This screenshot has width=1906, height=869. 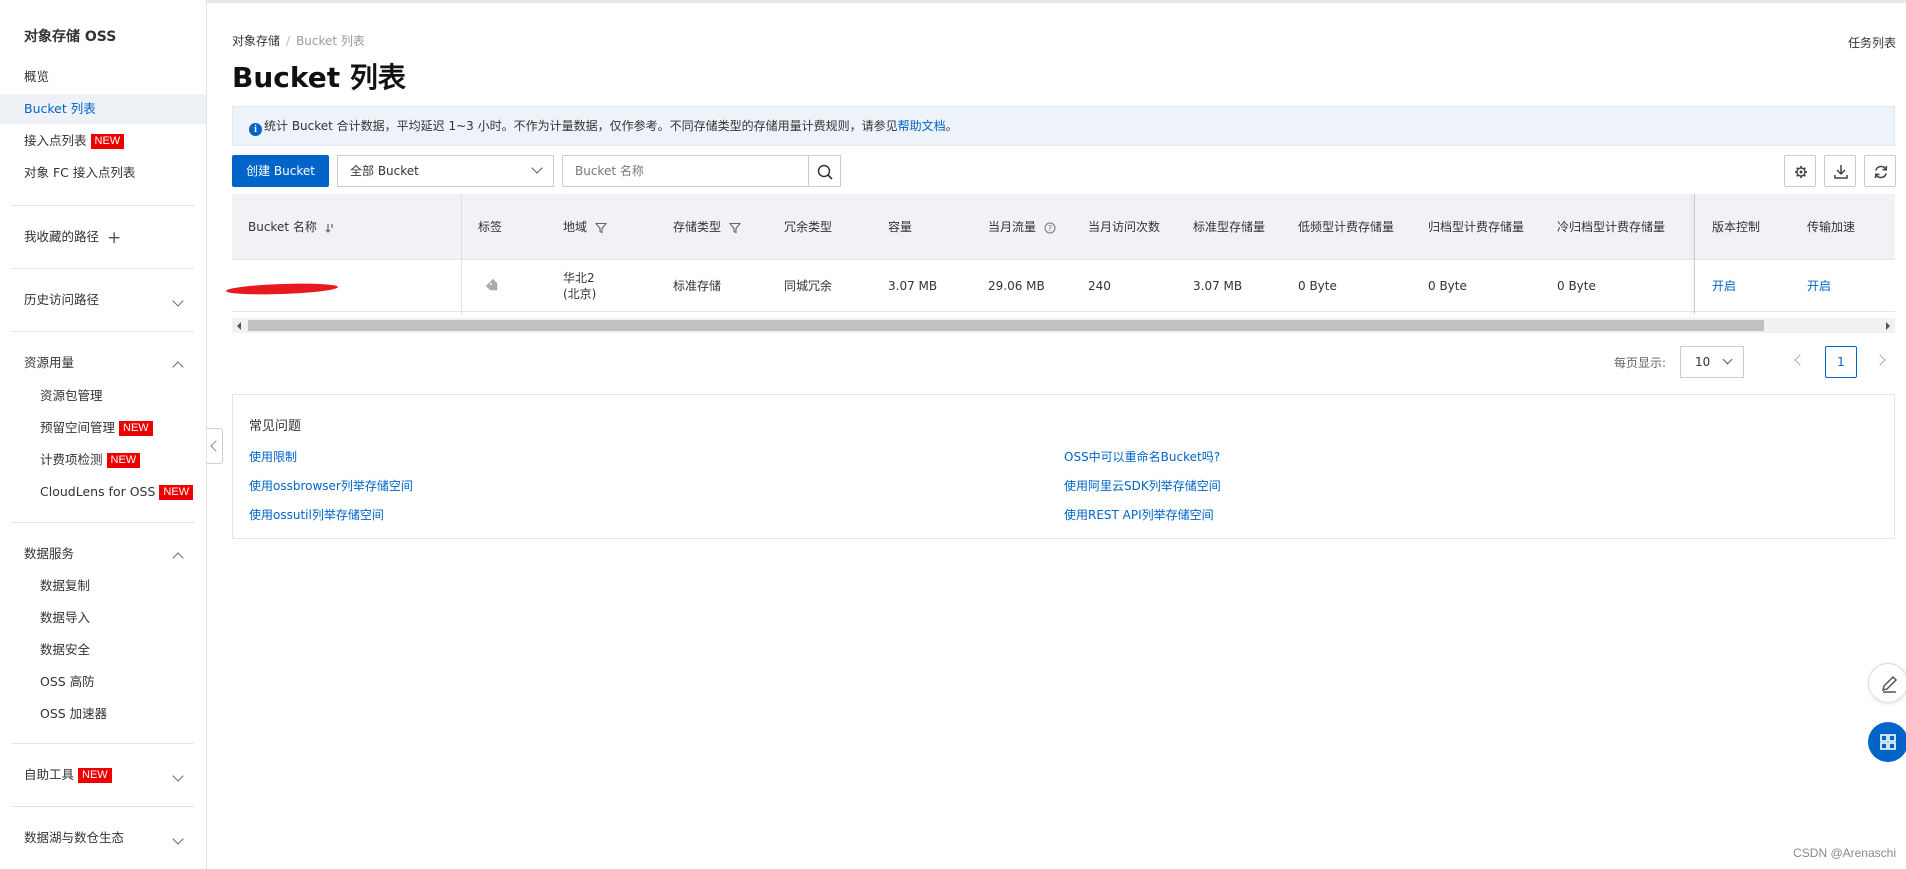 I want to click on help-doc-link: 帮助文档, so click(x=922, y=126).